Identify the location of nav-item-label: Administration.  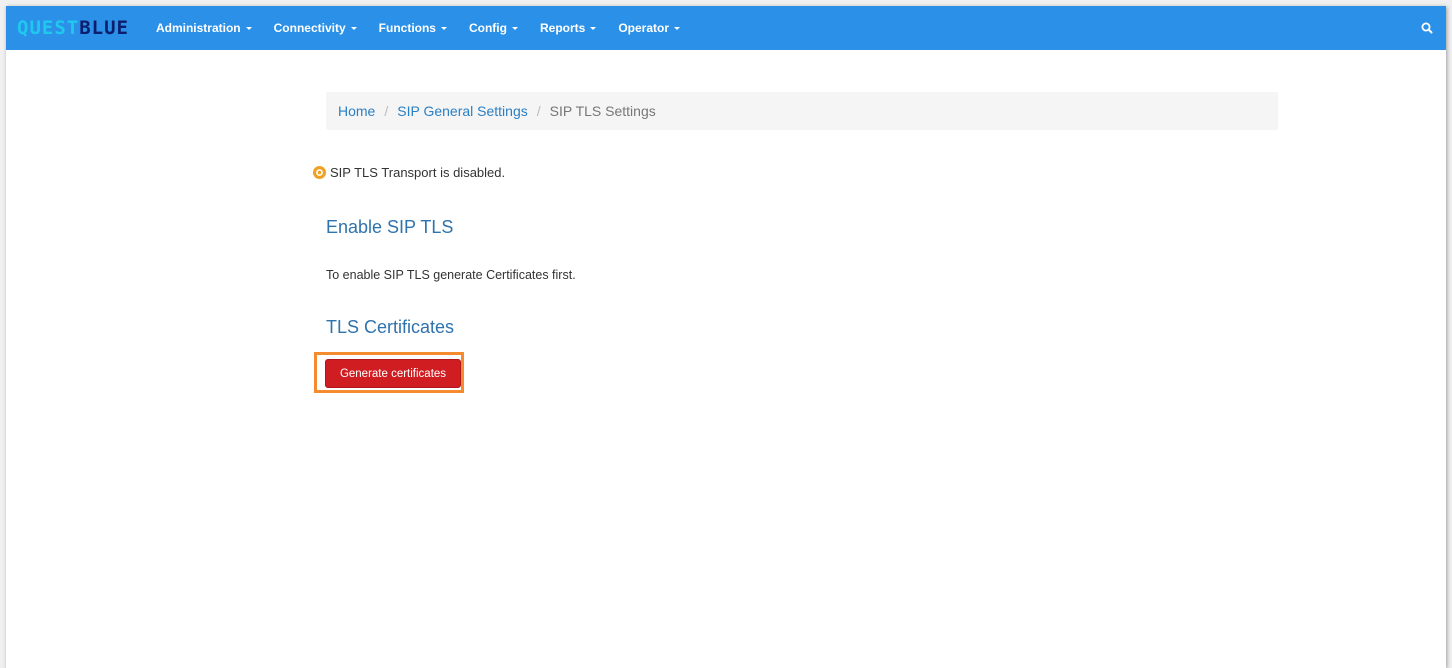
(198, 28).